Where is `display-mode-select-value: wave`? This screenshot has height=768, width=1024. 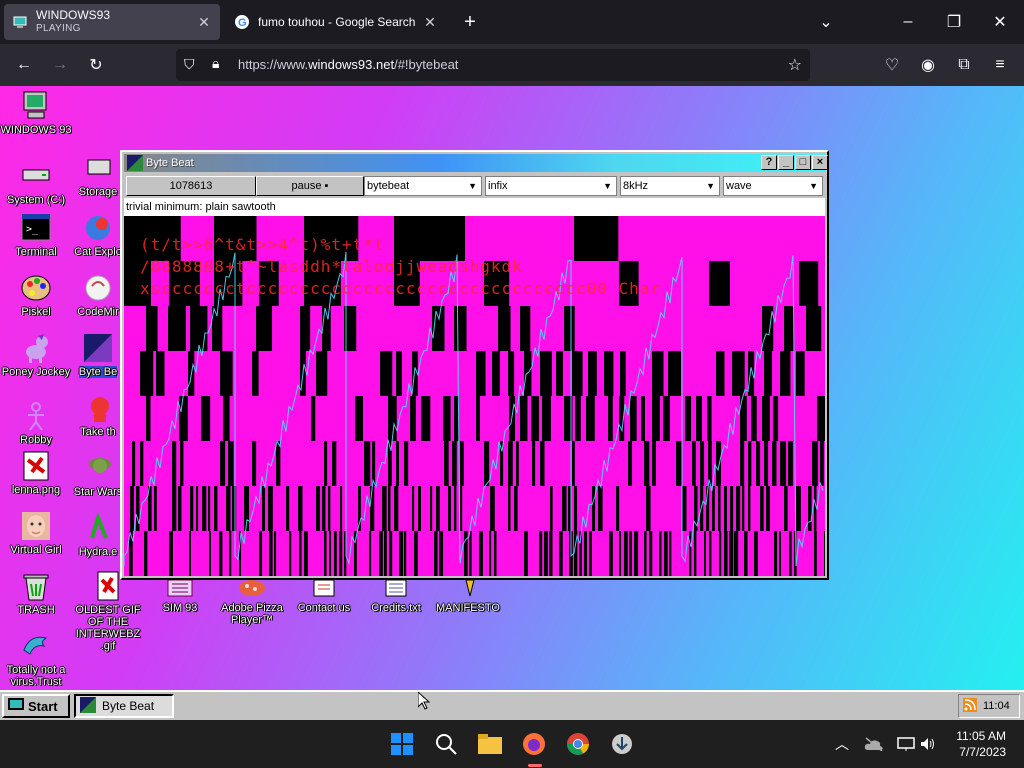
display-mode-select-value: wave is located at coordinates (739, 186).